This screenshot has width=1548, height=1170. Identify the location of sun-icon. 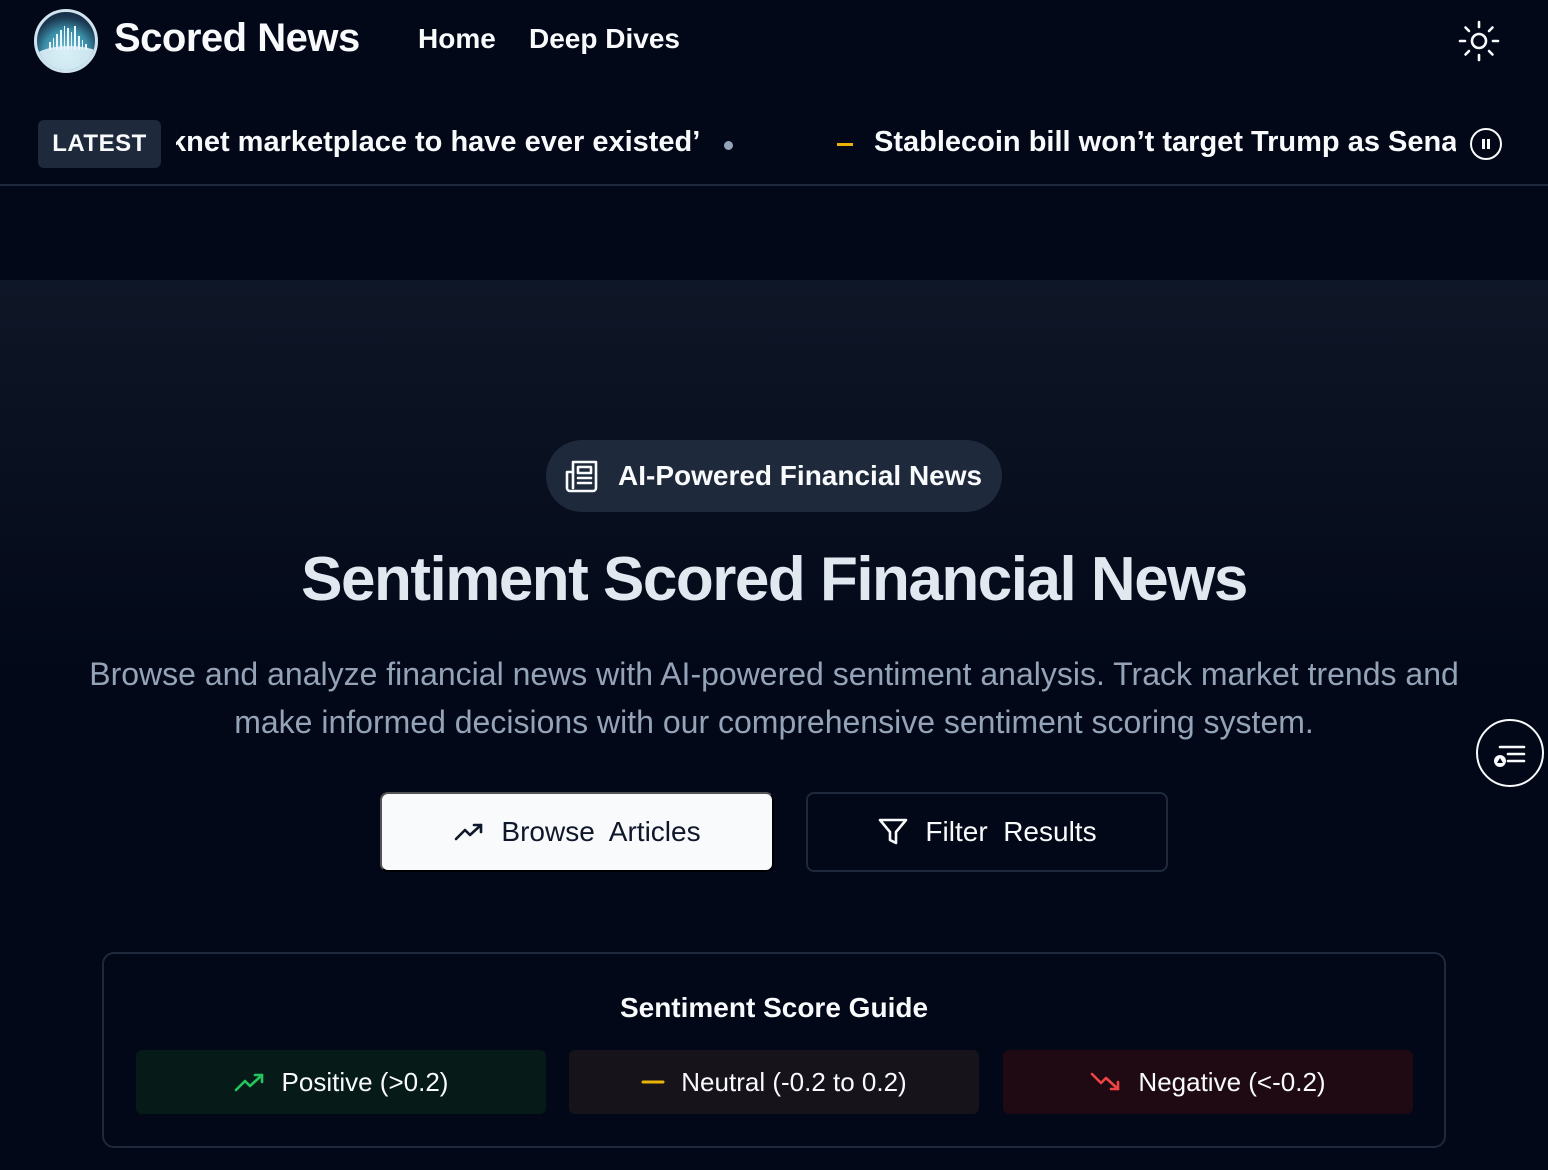
(1479, 41).